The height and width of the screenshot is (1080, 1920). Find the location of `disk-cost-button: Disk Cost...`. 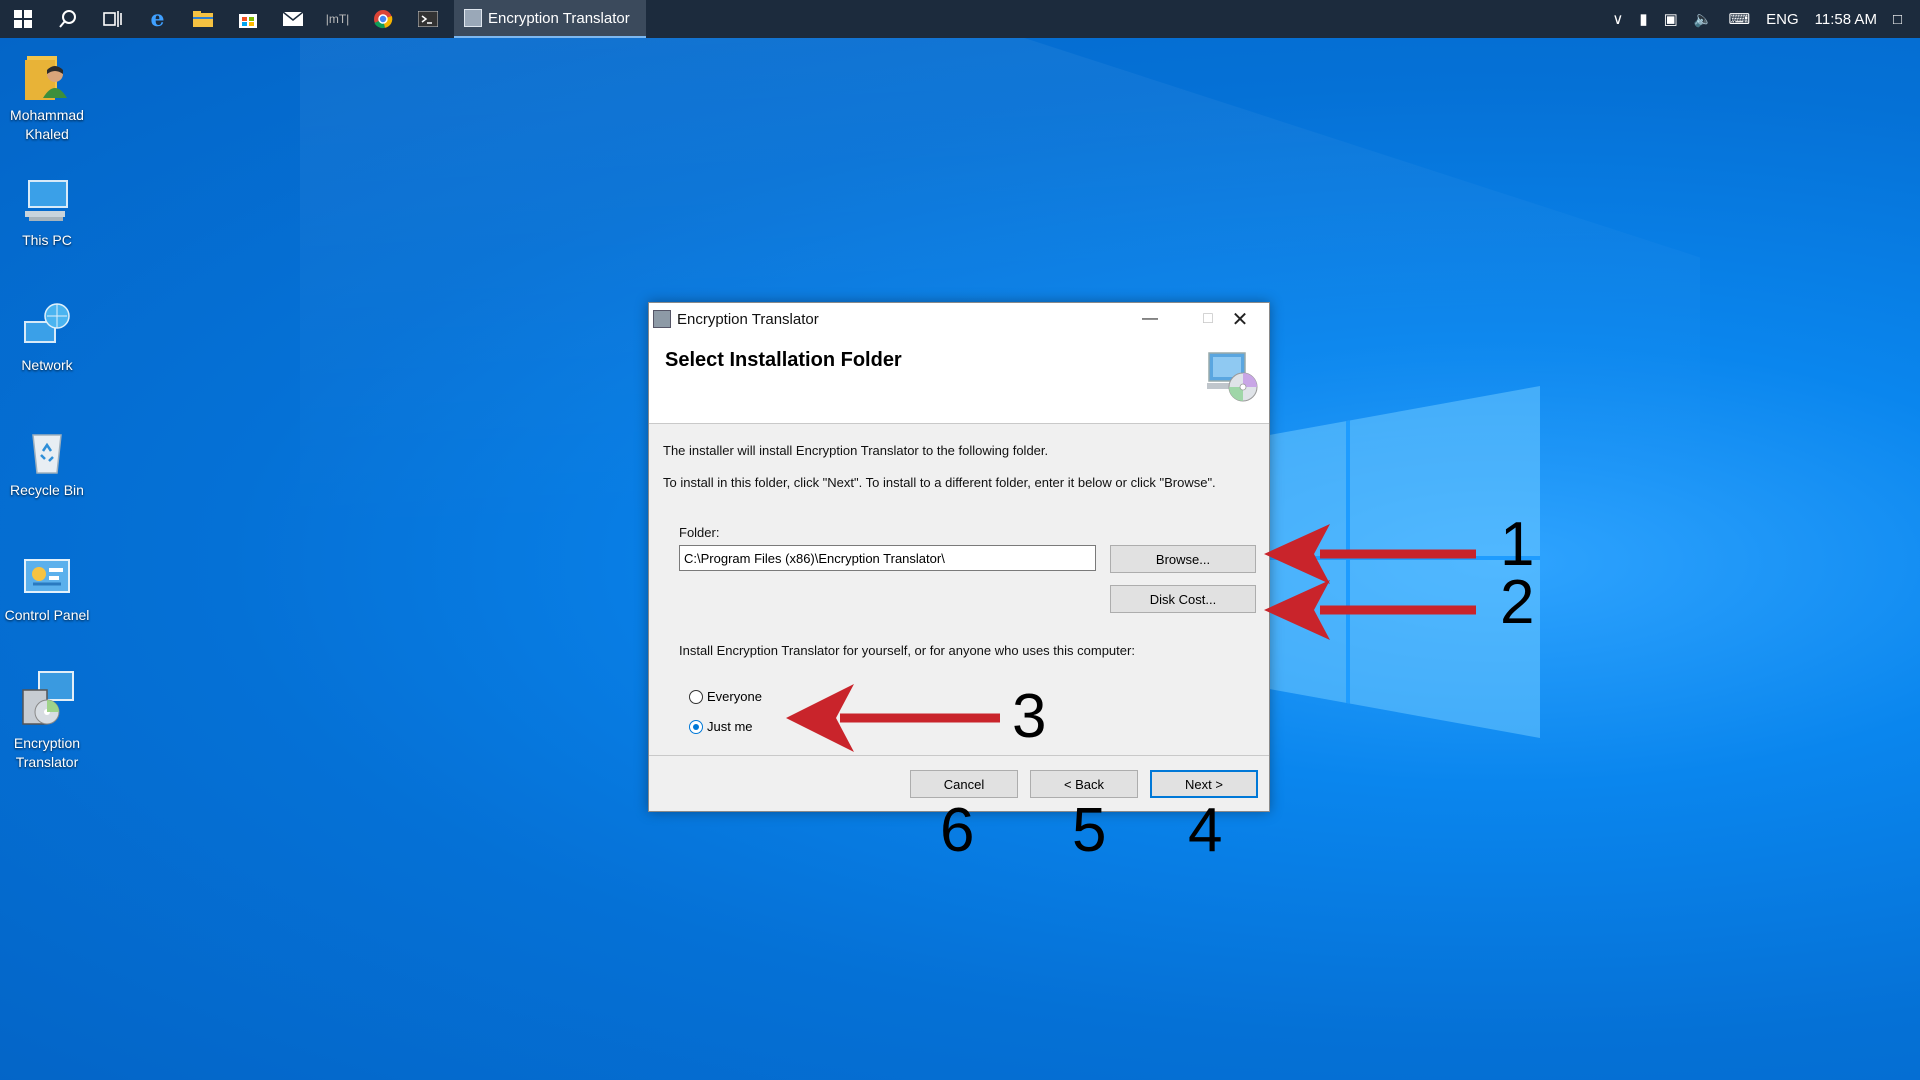

disk-cost-button: Disk Cost... is located at coordinates (1183, 599).